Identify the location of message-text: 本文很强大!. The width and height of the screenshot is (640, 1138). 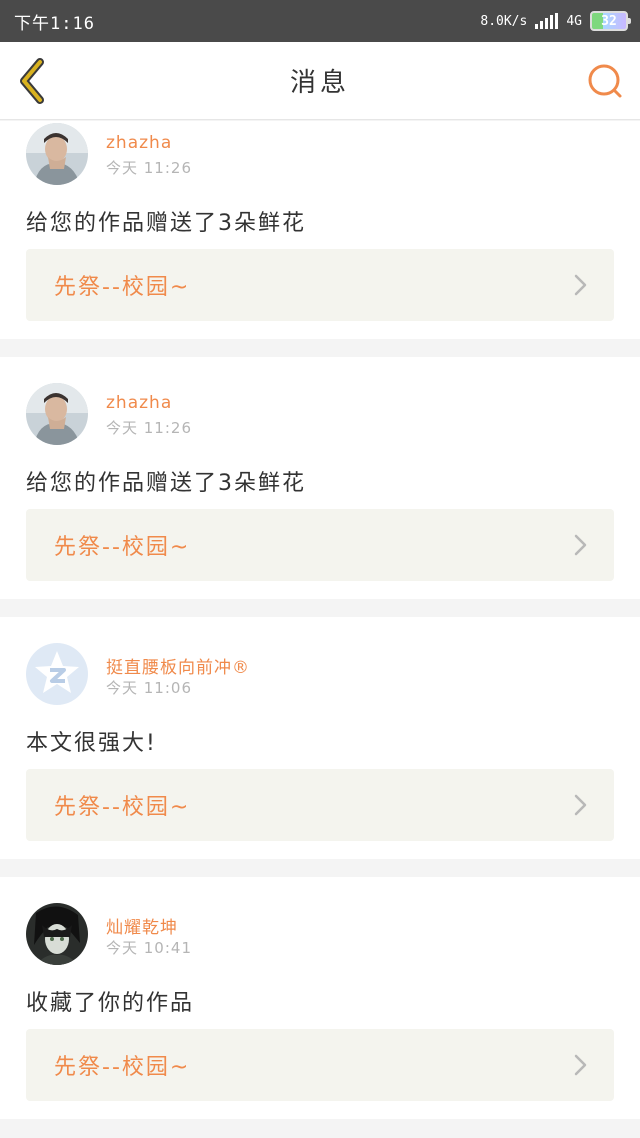
(91, 743).